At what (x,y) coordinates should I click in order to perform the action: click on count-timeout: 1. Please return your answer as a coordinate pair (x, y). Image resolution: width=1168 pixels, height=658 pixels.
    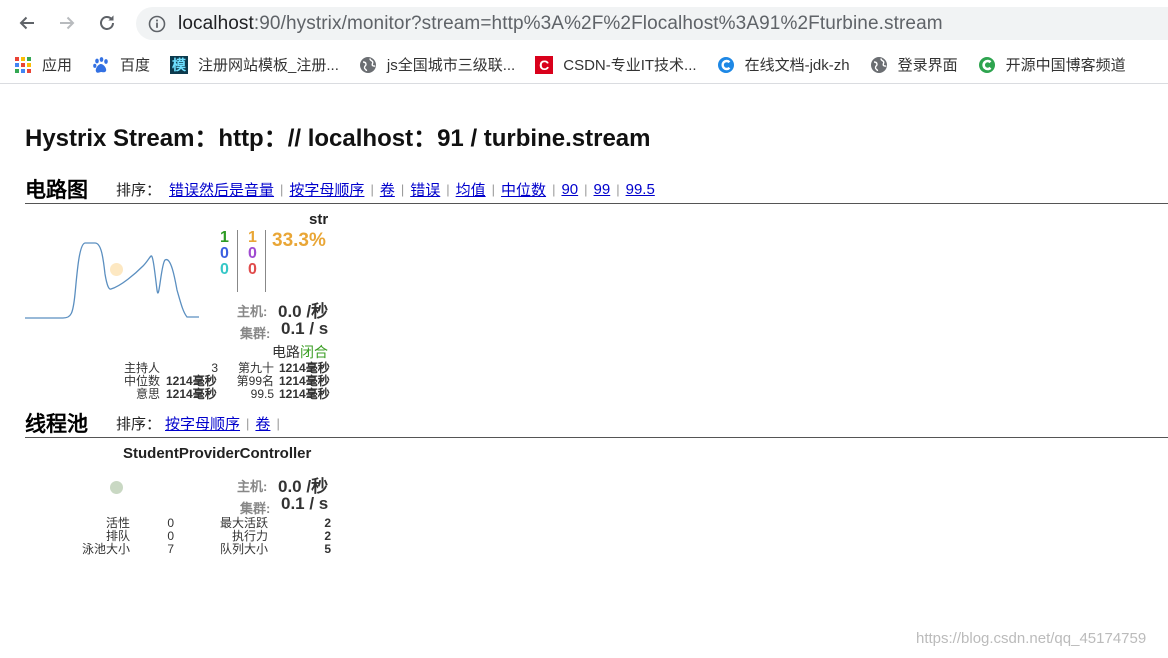
    Looking at the image, I should click on (252, 237).